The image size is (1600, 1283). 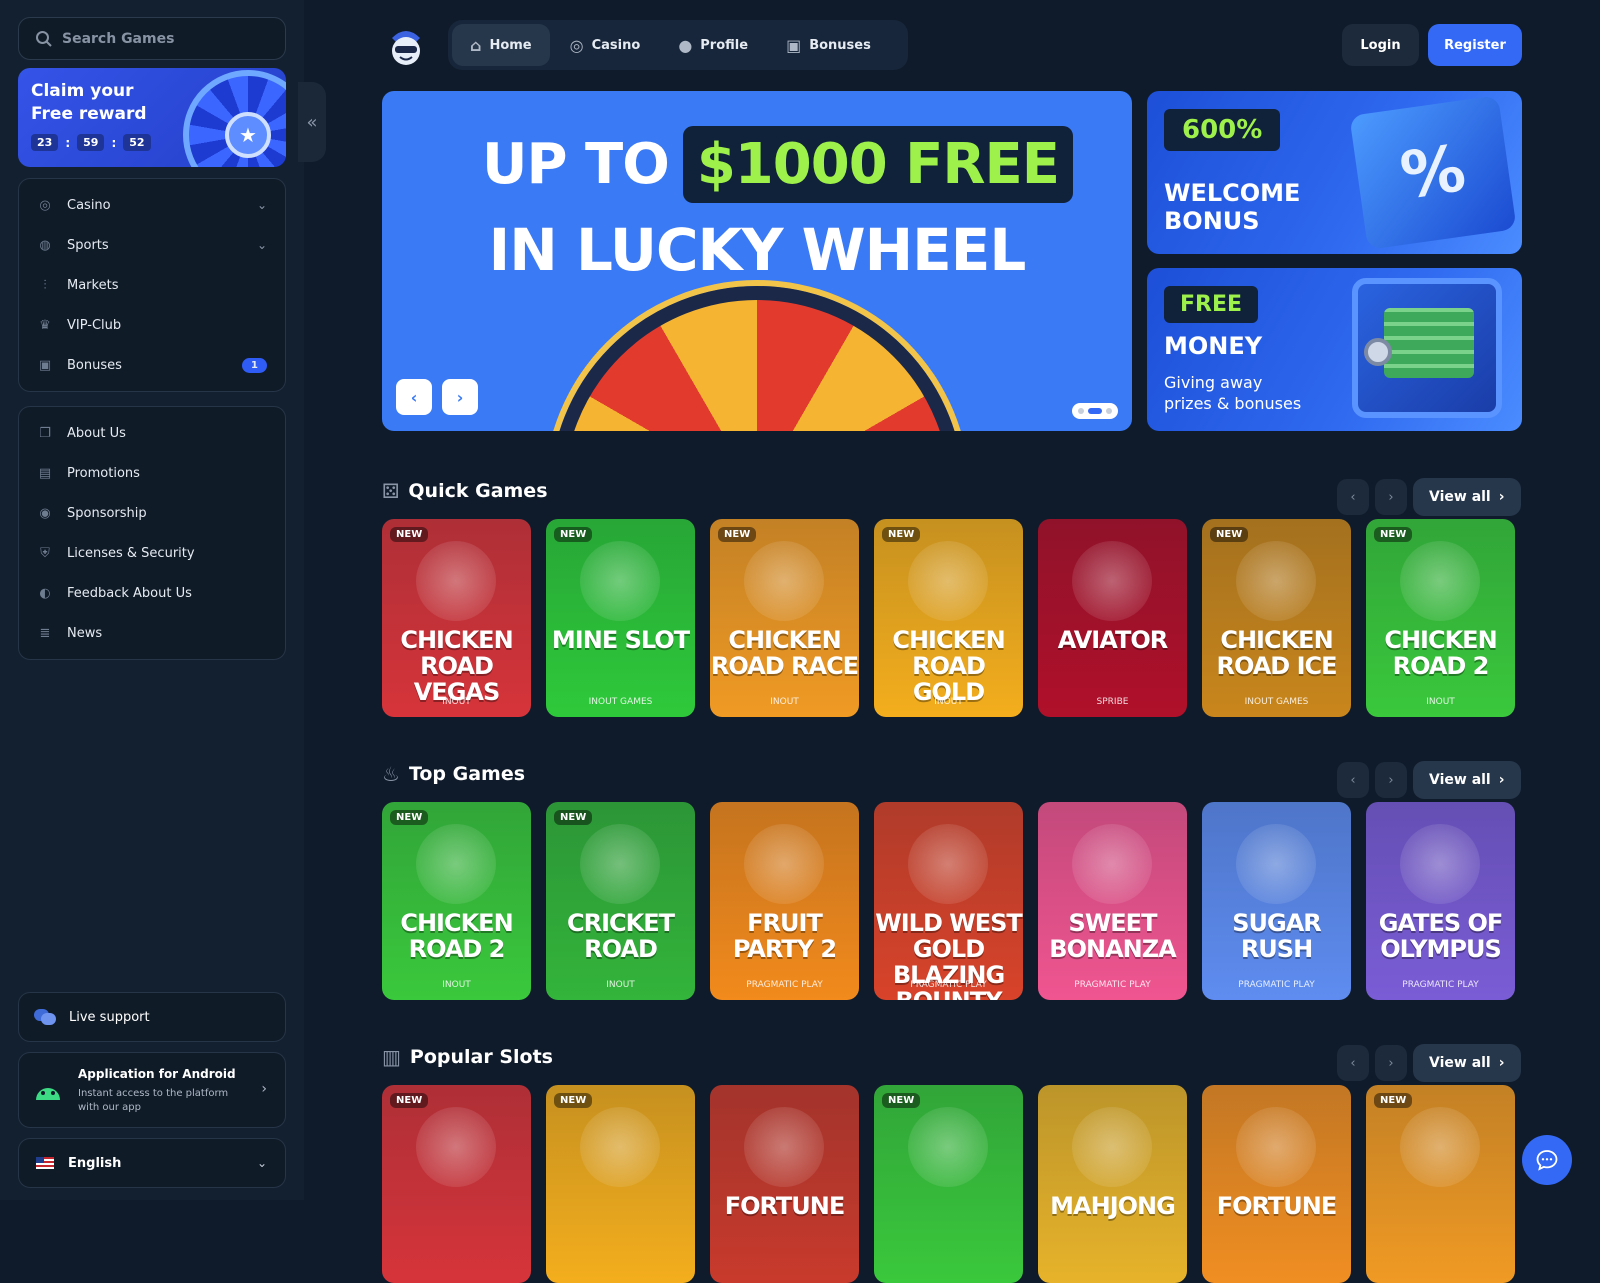 I want to click on tab-casino: ◎ Casino, so click(x=605, y=45).